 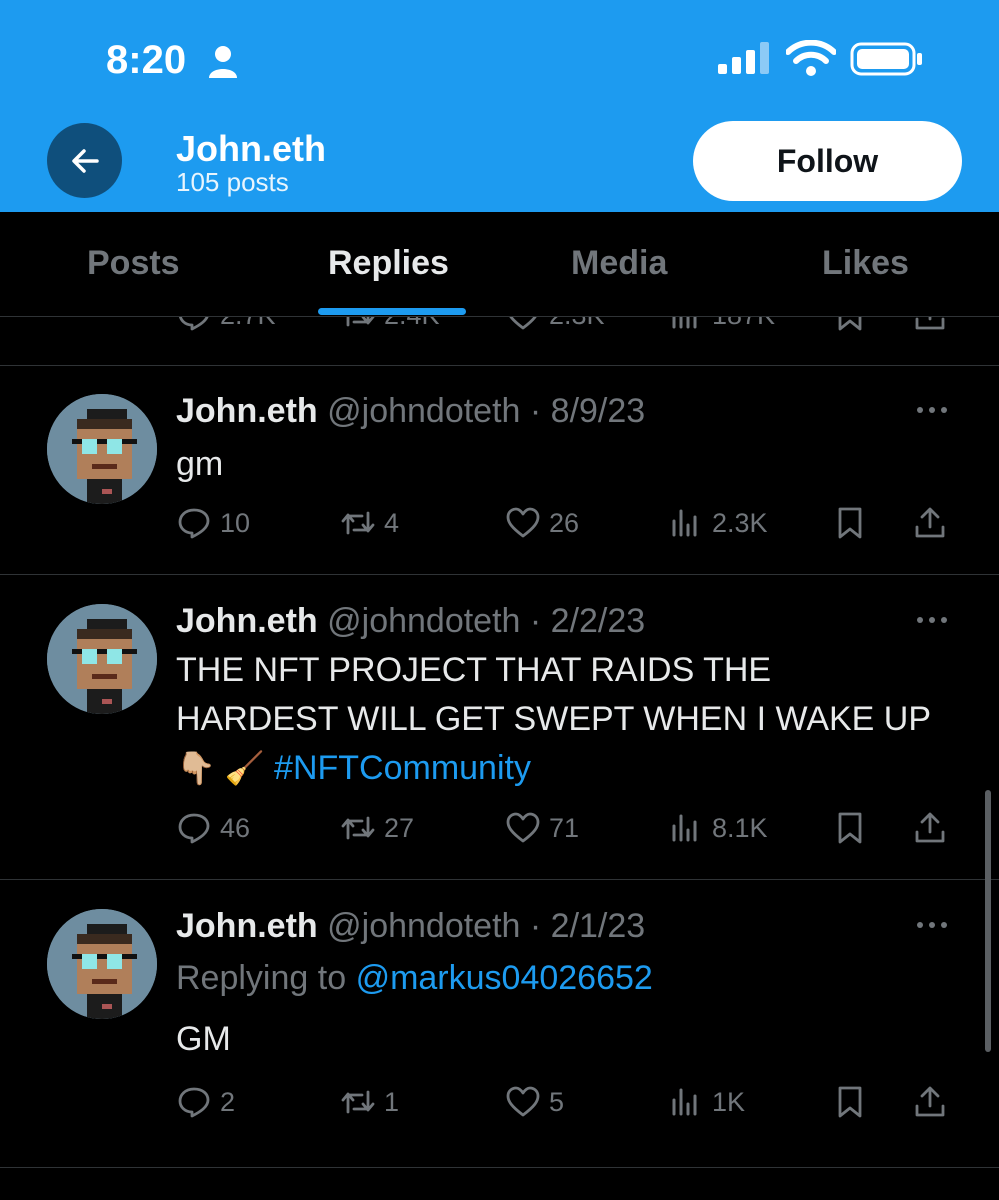 I want to click on like-count: 2.3K, so click(x=577, y=324).